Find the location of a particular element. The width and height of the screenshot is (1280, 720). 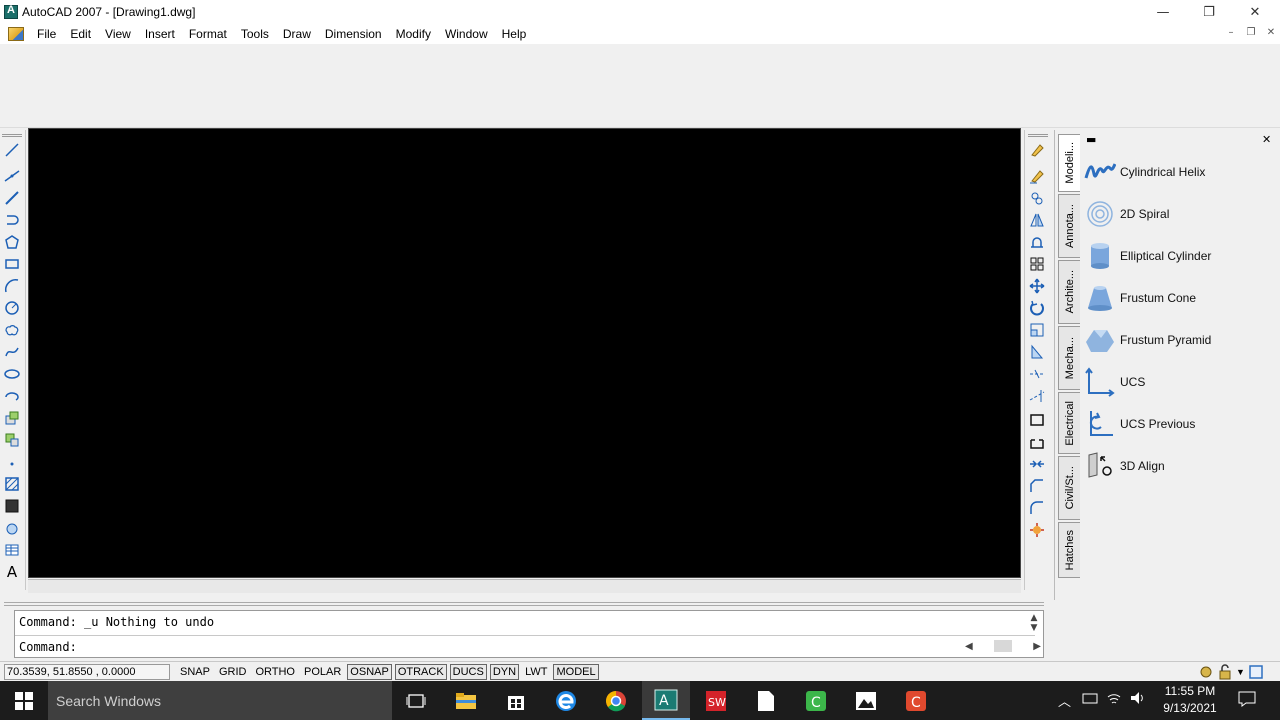

copy-icon is located at coordinates (1037, 176).